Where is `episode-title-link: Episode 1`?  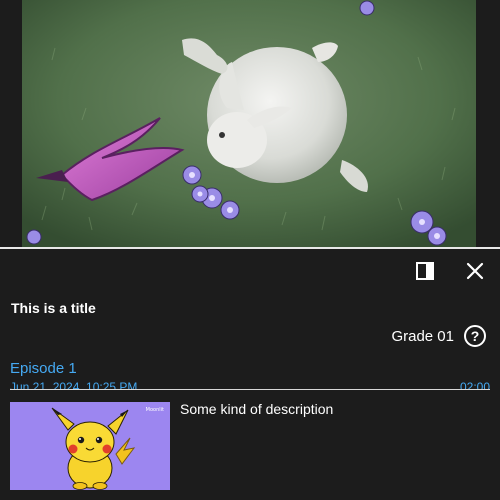
episode-title-link: Episode 1 is located at coordinates (43, 368).